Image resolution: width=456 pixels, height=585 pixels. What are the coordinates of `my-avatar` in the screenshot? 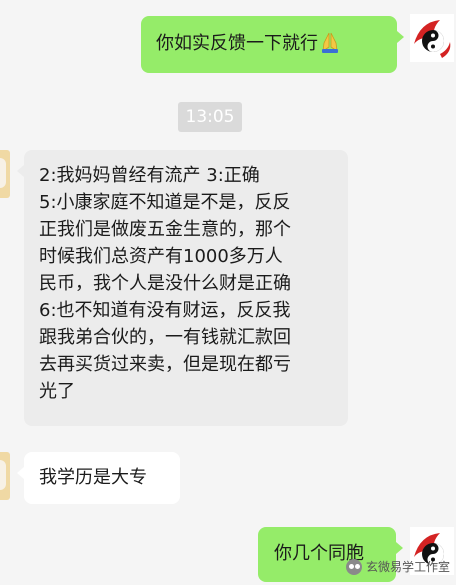 It's located at (432, 38).